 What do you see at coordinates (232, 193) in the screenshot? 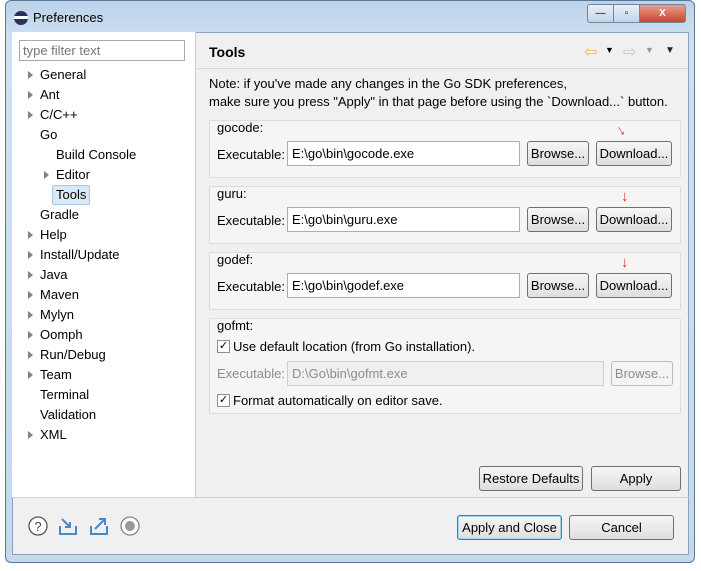
I see `guru-label: guru:` at bounding box center [232, 193].